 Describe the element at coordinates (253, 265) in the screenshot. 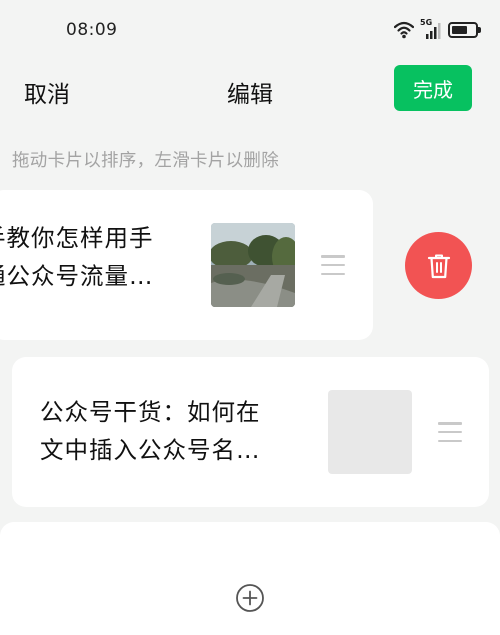

I see `article-thumbnail` at that location.